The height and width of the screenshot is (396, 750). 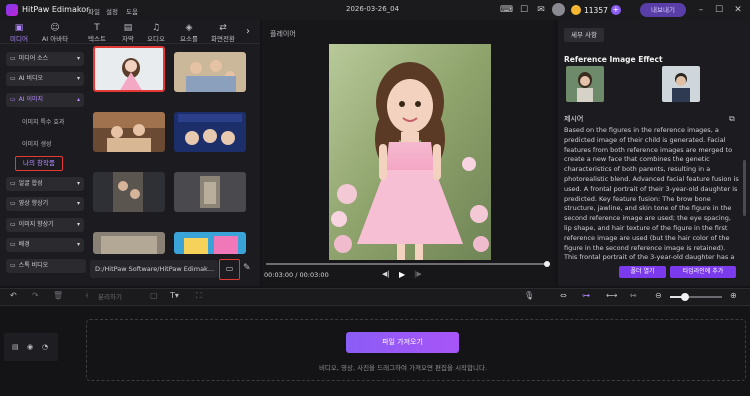 I want to click on export-button: 내보내기, so click(x=663, y=10).